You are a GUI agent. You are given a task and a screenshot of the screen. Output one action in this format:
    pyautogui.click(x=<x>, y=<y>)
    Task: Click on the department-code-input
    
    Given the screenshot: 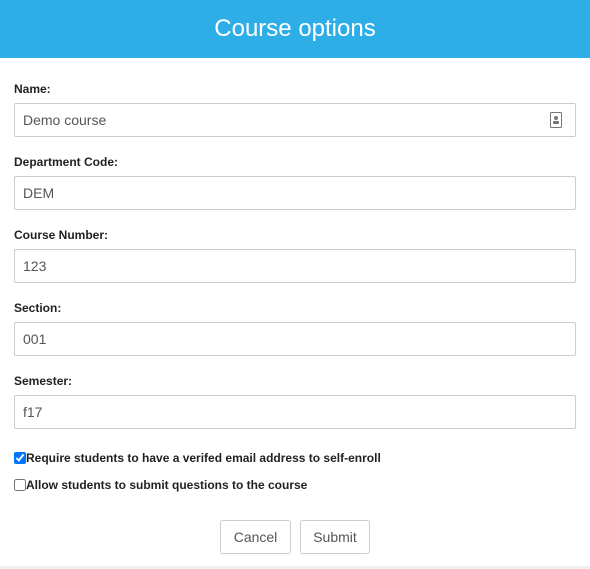 What is the action you would take?
    pyautogui.click(x=295, y=193)
    